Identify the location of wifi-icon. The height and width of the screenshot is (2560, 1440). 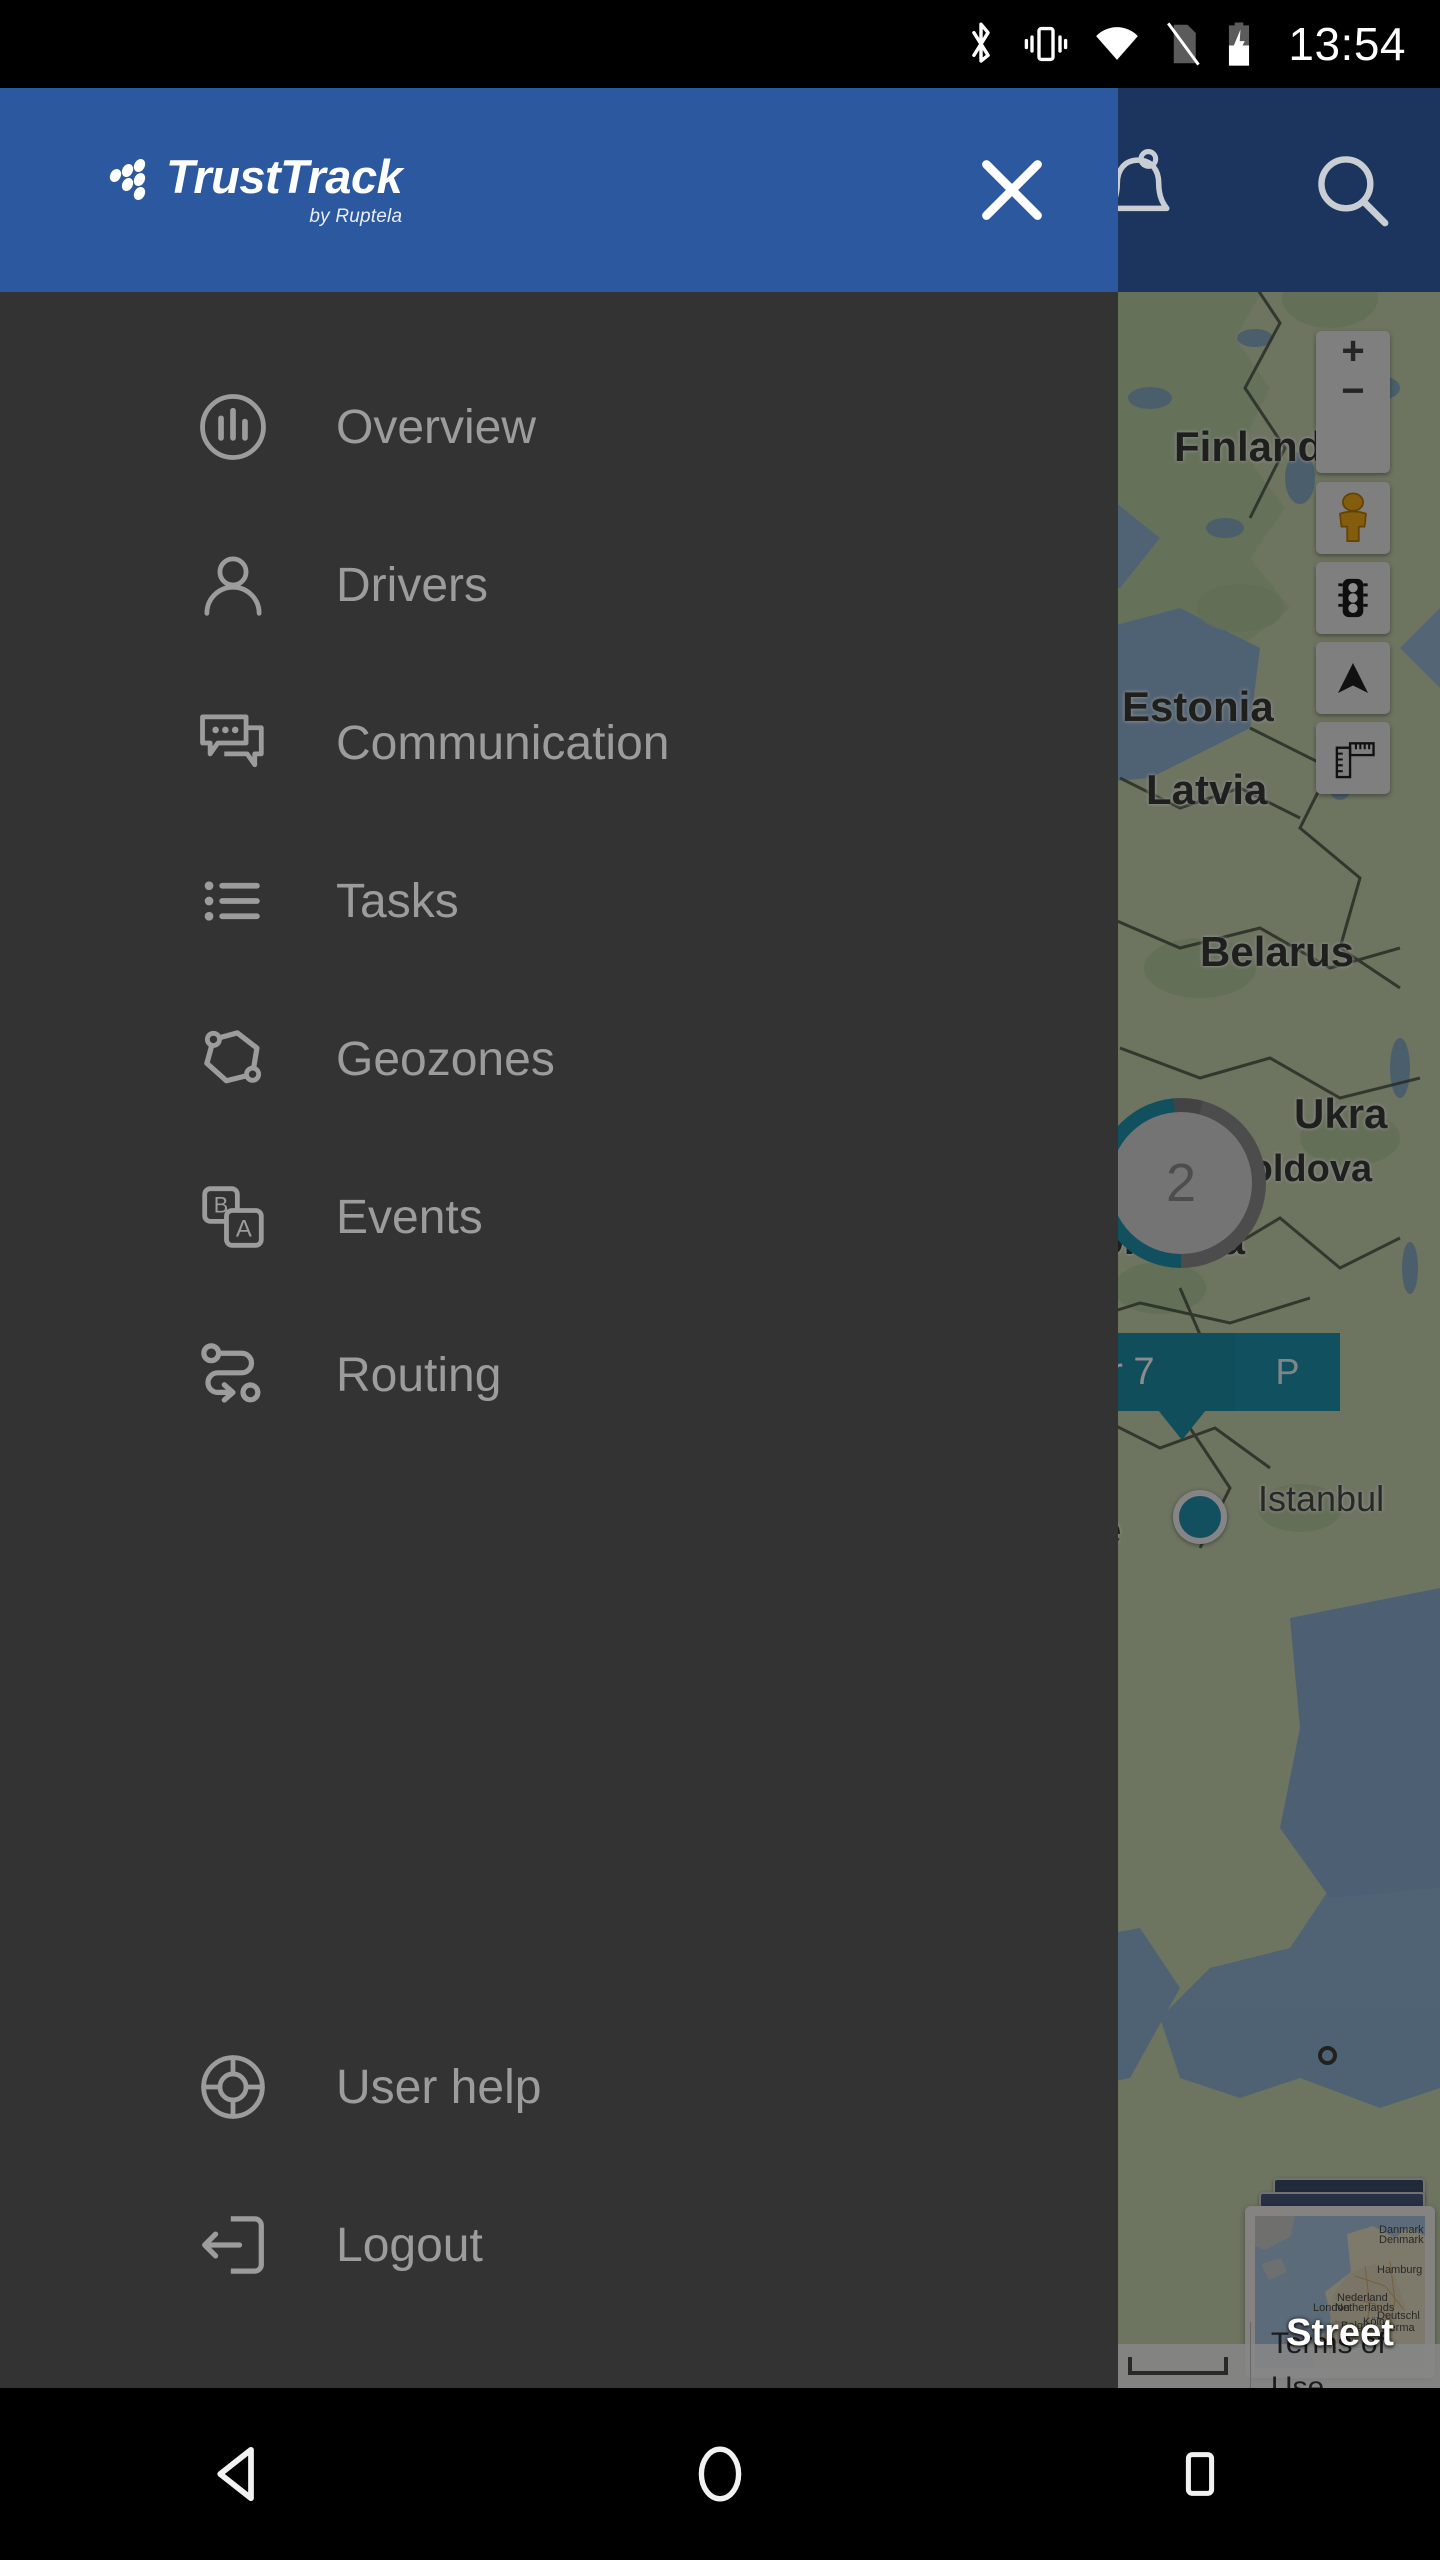
(1117, 44).